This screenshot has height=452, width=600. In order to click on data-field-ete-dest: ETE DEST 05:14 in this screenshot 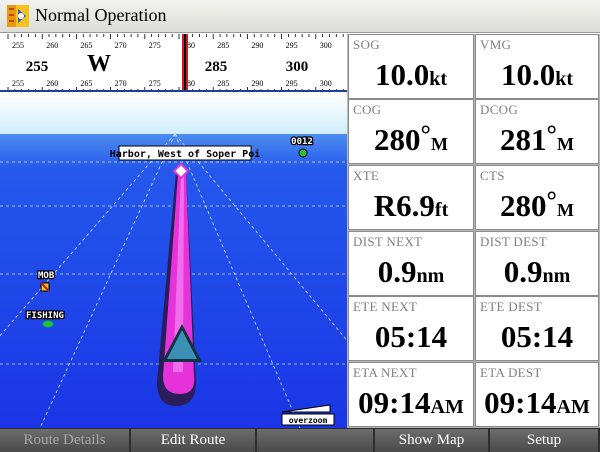, I will do `click(537, 328)`.